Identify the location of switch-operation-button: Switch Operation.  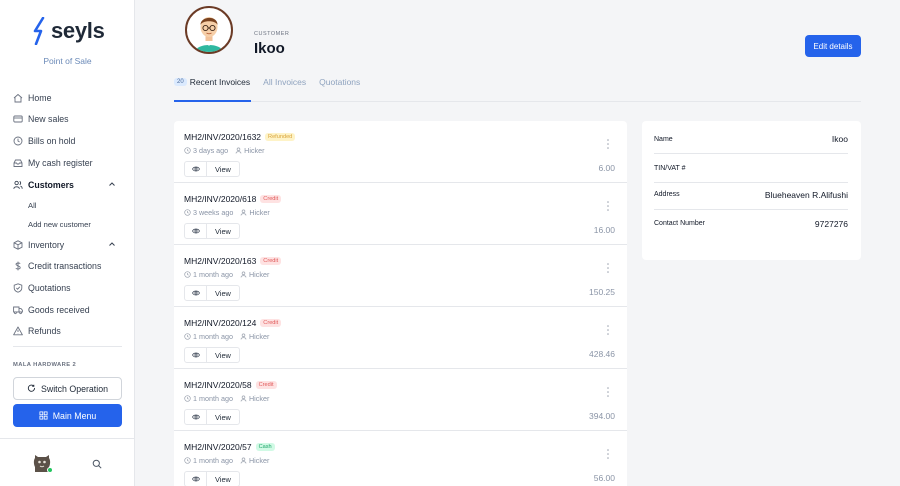
(67, 388).